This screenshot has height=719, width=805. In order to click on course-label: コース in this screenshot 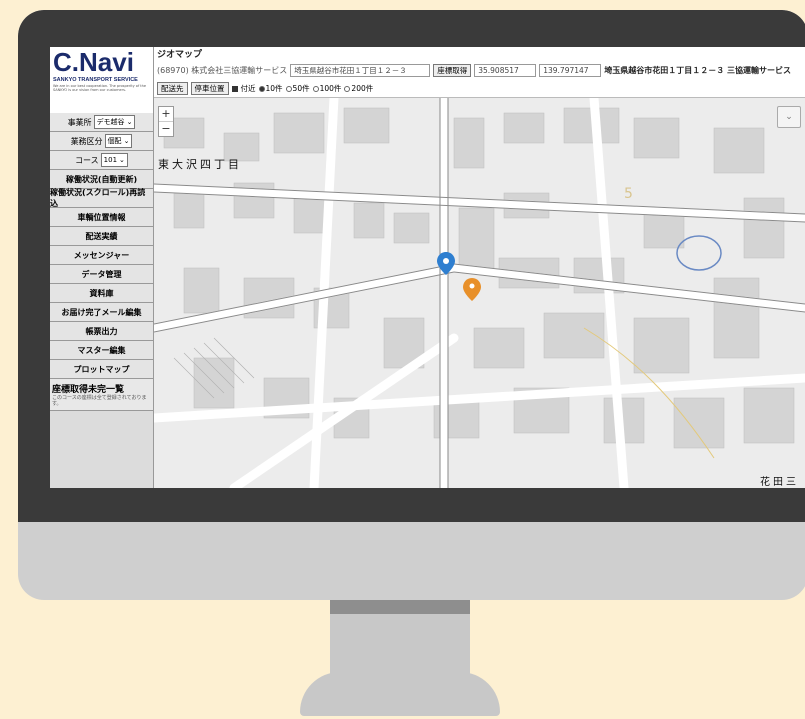, I will do `click(87, 160)`.